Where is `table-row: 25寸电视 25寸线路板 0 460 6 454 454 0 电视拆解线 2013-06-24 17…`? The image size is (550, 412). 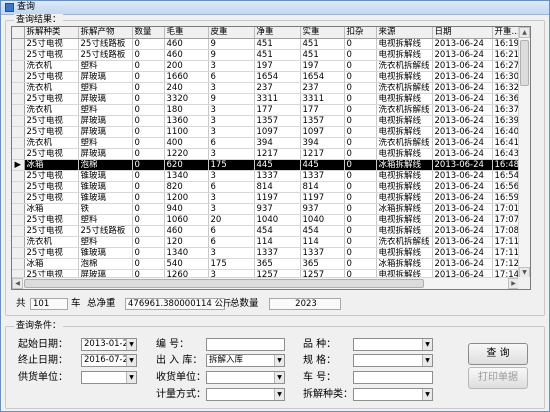
table-row: 25寸电视 25寸线路板 0 460 6 454 454 0 电视拆解线 2013-06-24 17… is located at coordinates (267, 231).